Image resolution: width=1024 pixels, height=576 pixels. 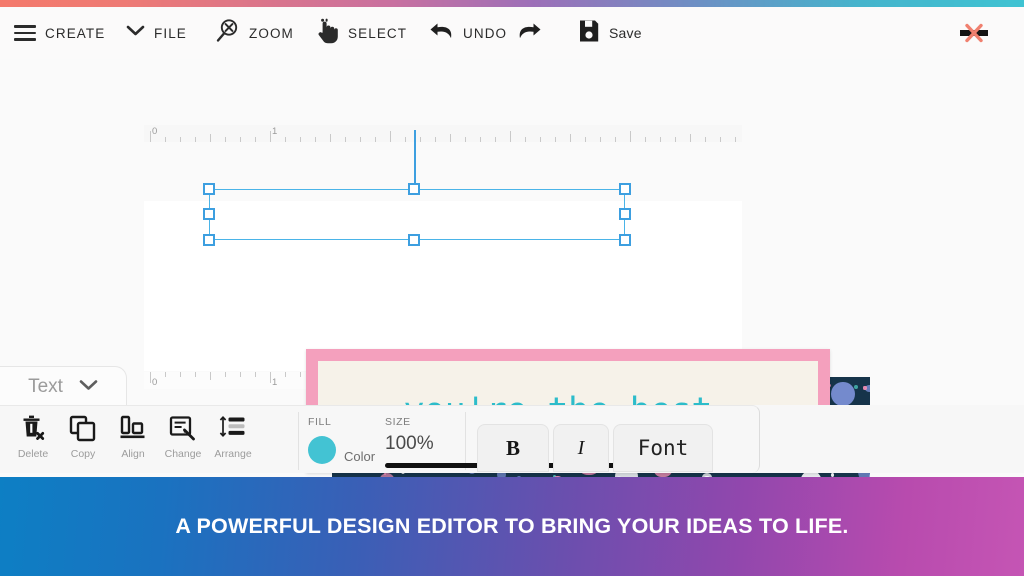 What do you see at coordinates (361, 33) in the screenshot?
I see `select-tool-button: SELECT` at bounding box center [361, 33].